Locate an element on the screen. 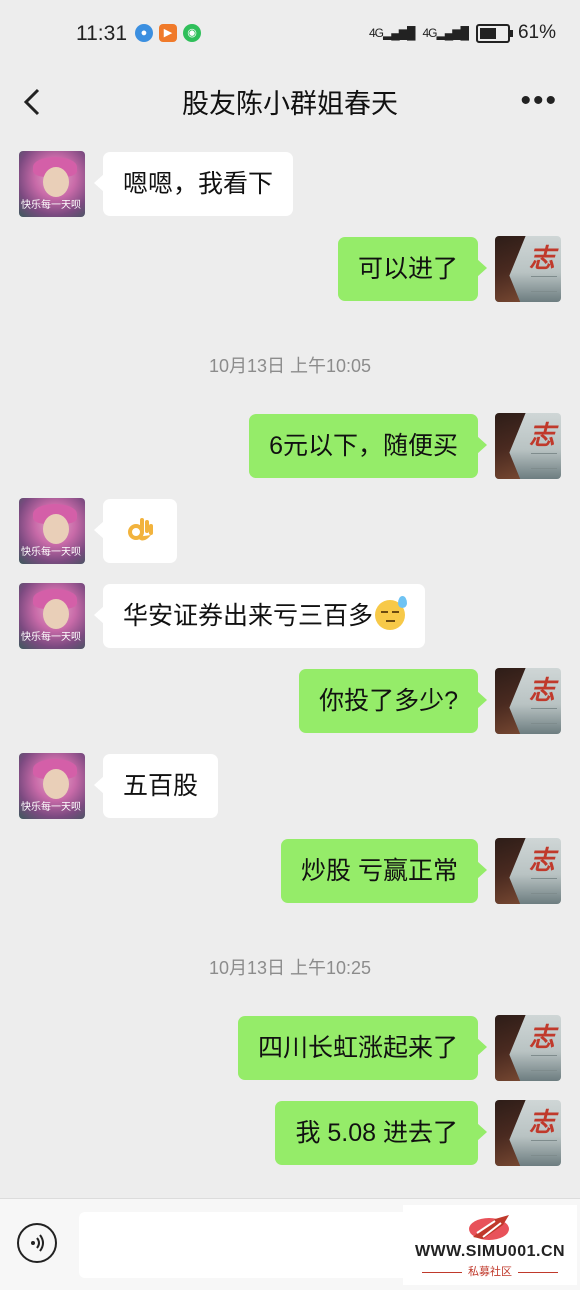  message-input-bar: WWW.SIMU001.CN 私募社区 is located at coordinates (290, 1244).